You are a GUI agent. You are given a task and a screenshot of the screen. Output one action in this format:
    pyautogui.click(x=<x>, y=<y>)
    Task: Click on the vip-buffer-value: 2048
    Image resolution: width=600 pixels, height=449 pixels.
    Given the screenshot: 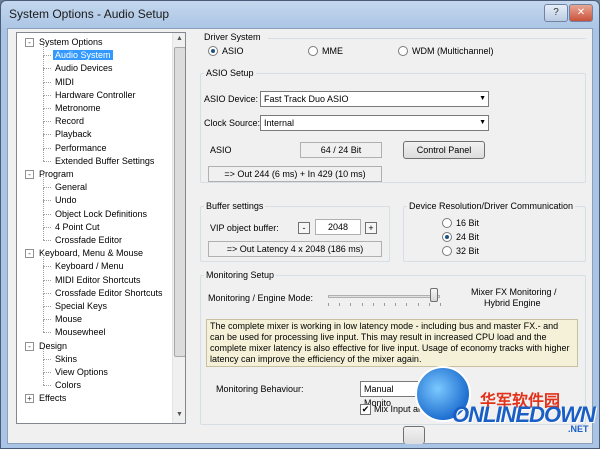 What is the action you would take?
    pyautogui.click(x=338, y=227)
    